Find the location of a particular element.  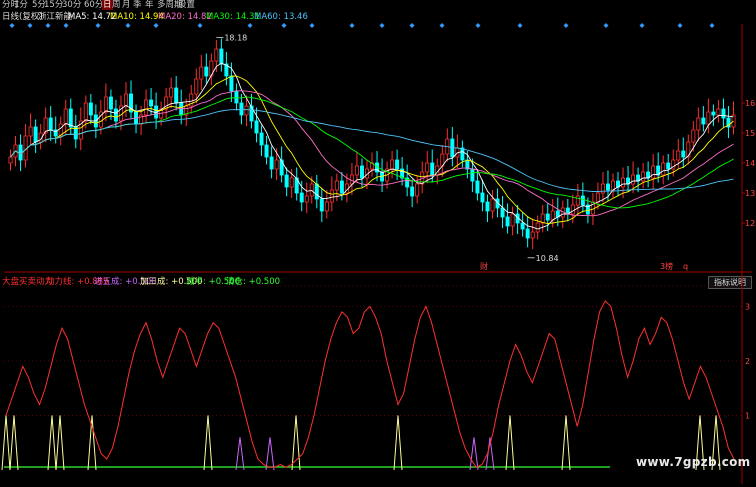

event-marker: 3榜 is located at coordinates (666, 266).